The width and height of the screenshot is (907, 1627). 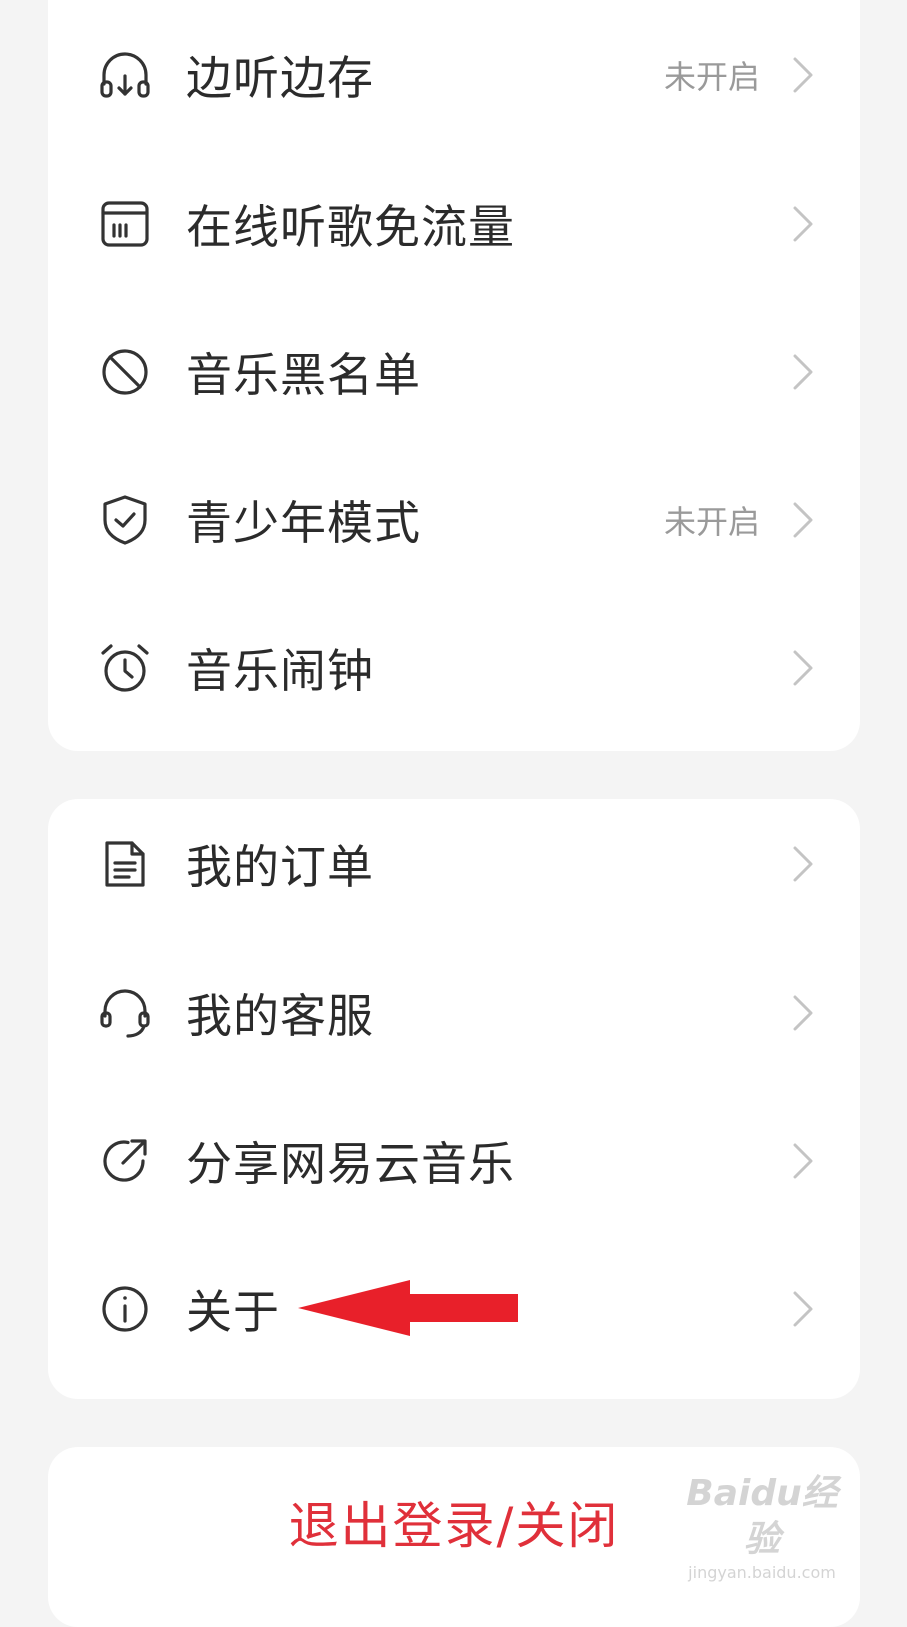 I want to click on row-share-app: 分享网易云音乐, so click(x=454, y=1161).